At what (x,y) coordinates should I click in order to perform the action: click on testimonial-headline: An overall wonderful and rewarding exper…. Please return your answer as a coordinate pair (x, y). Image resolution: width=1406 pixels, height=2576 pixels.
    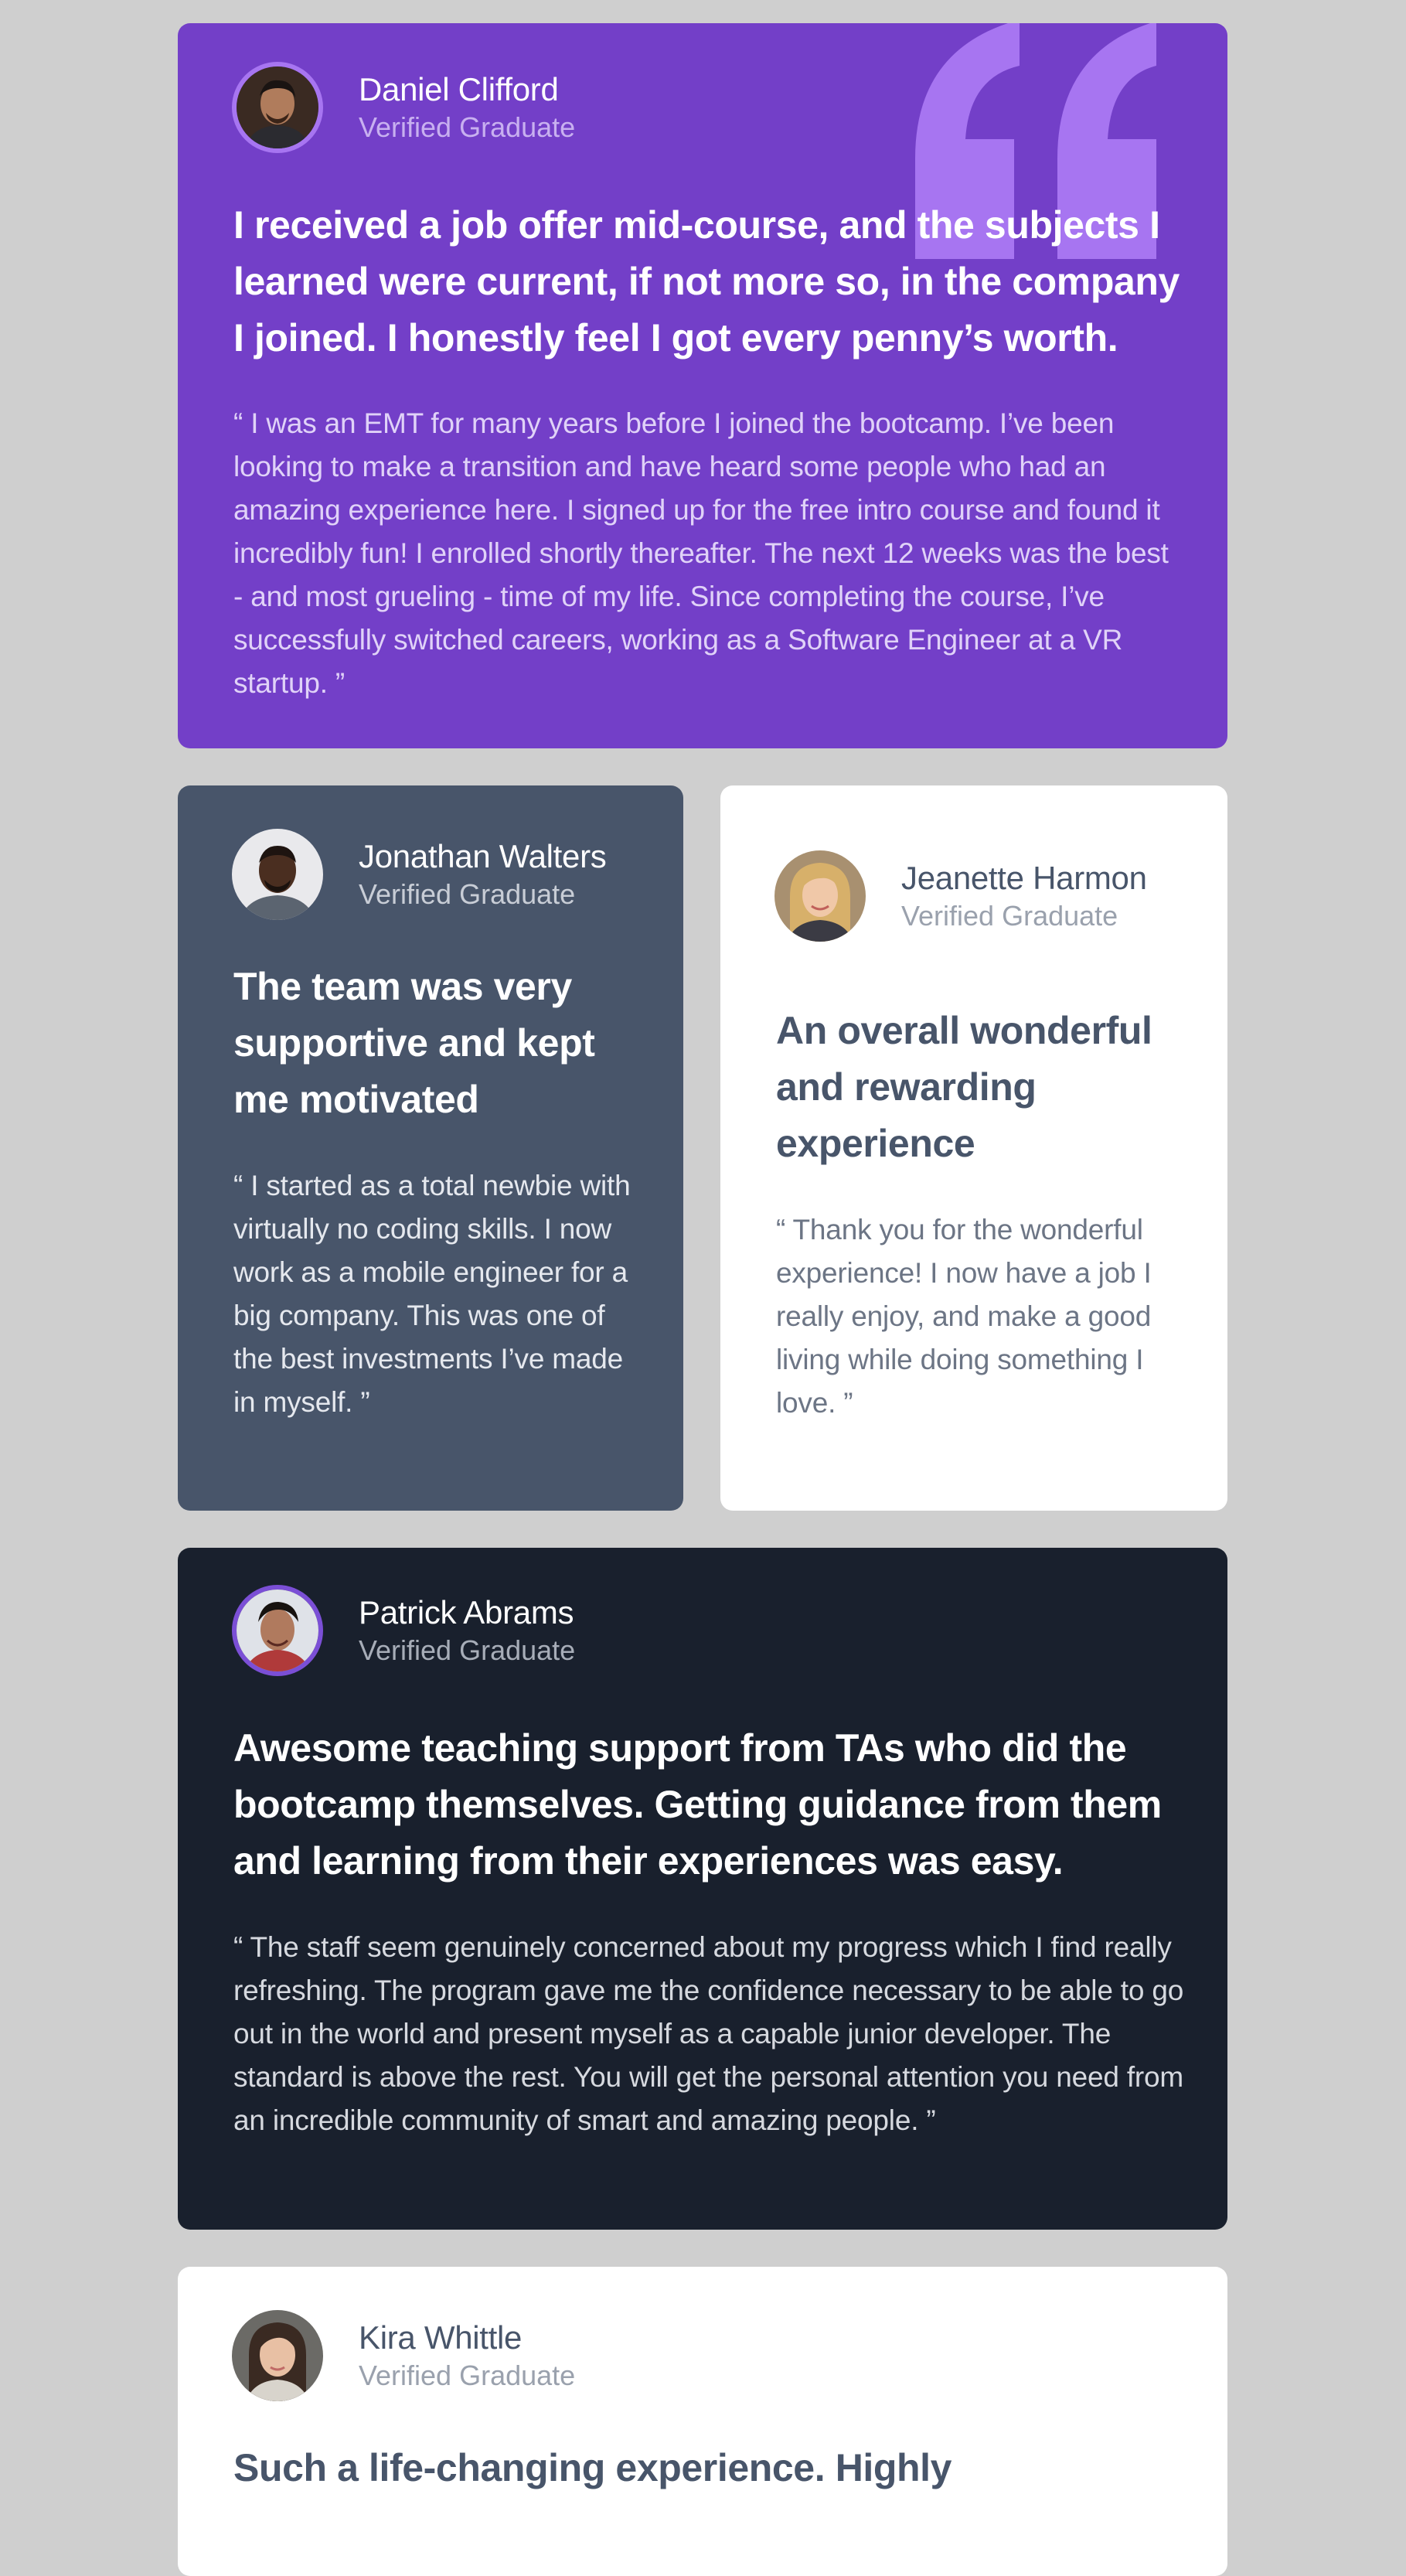
    Looking at the image, I should click on (964, 1087).